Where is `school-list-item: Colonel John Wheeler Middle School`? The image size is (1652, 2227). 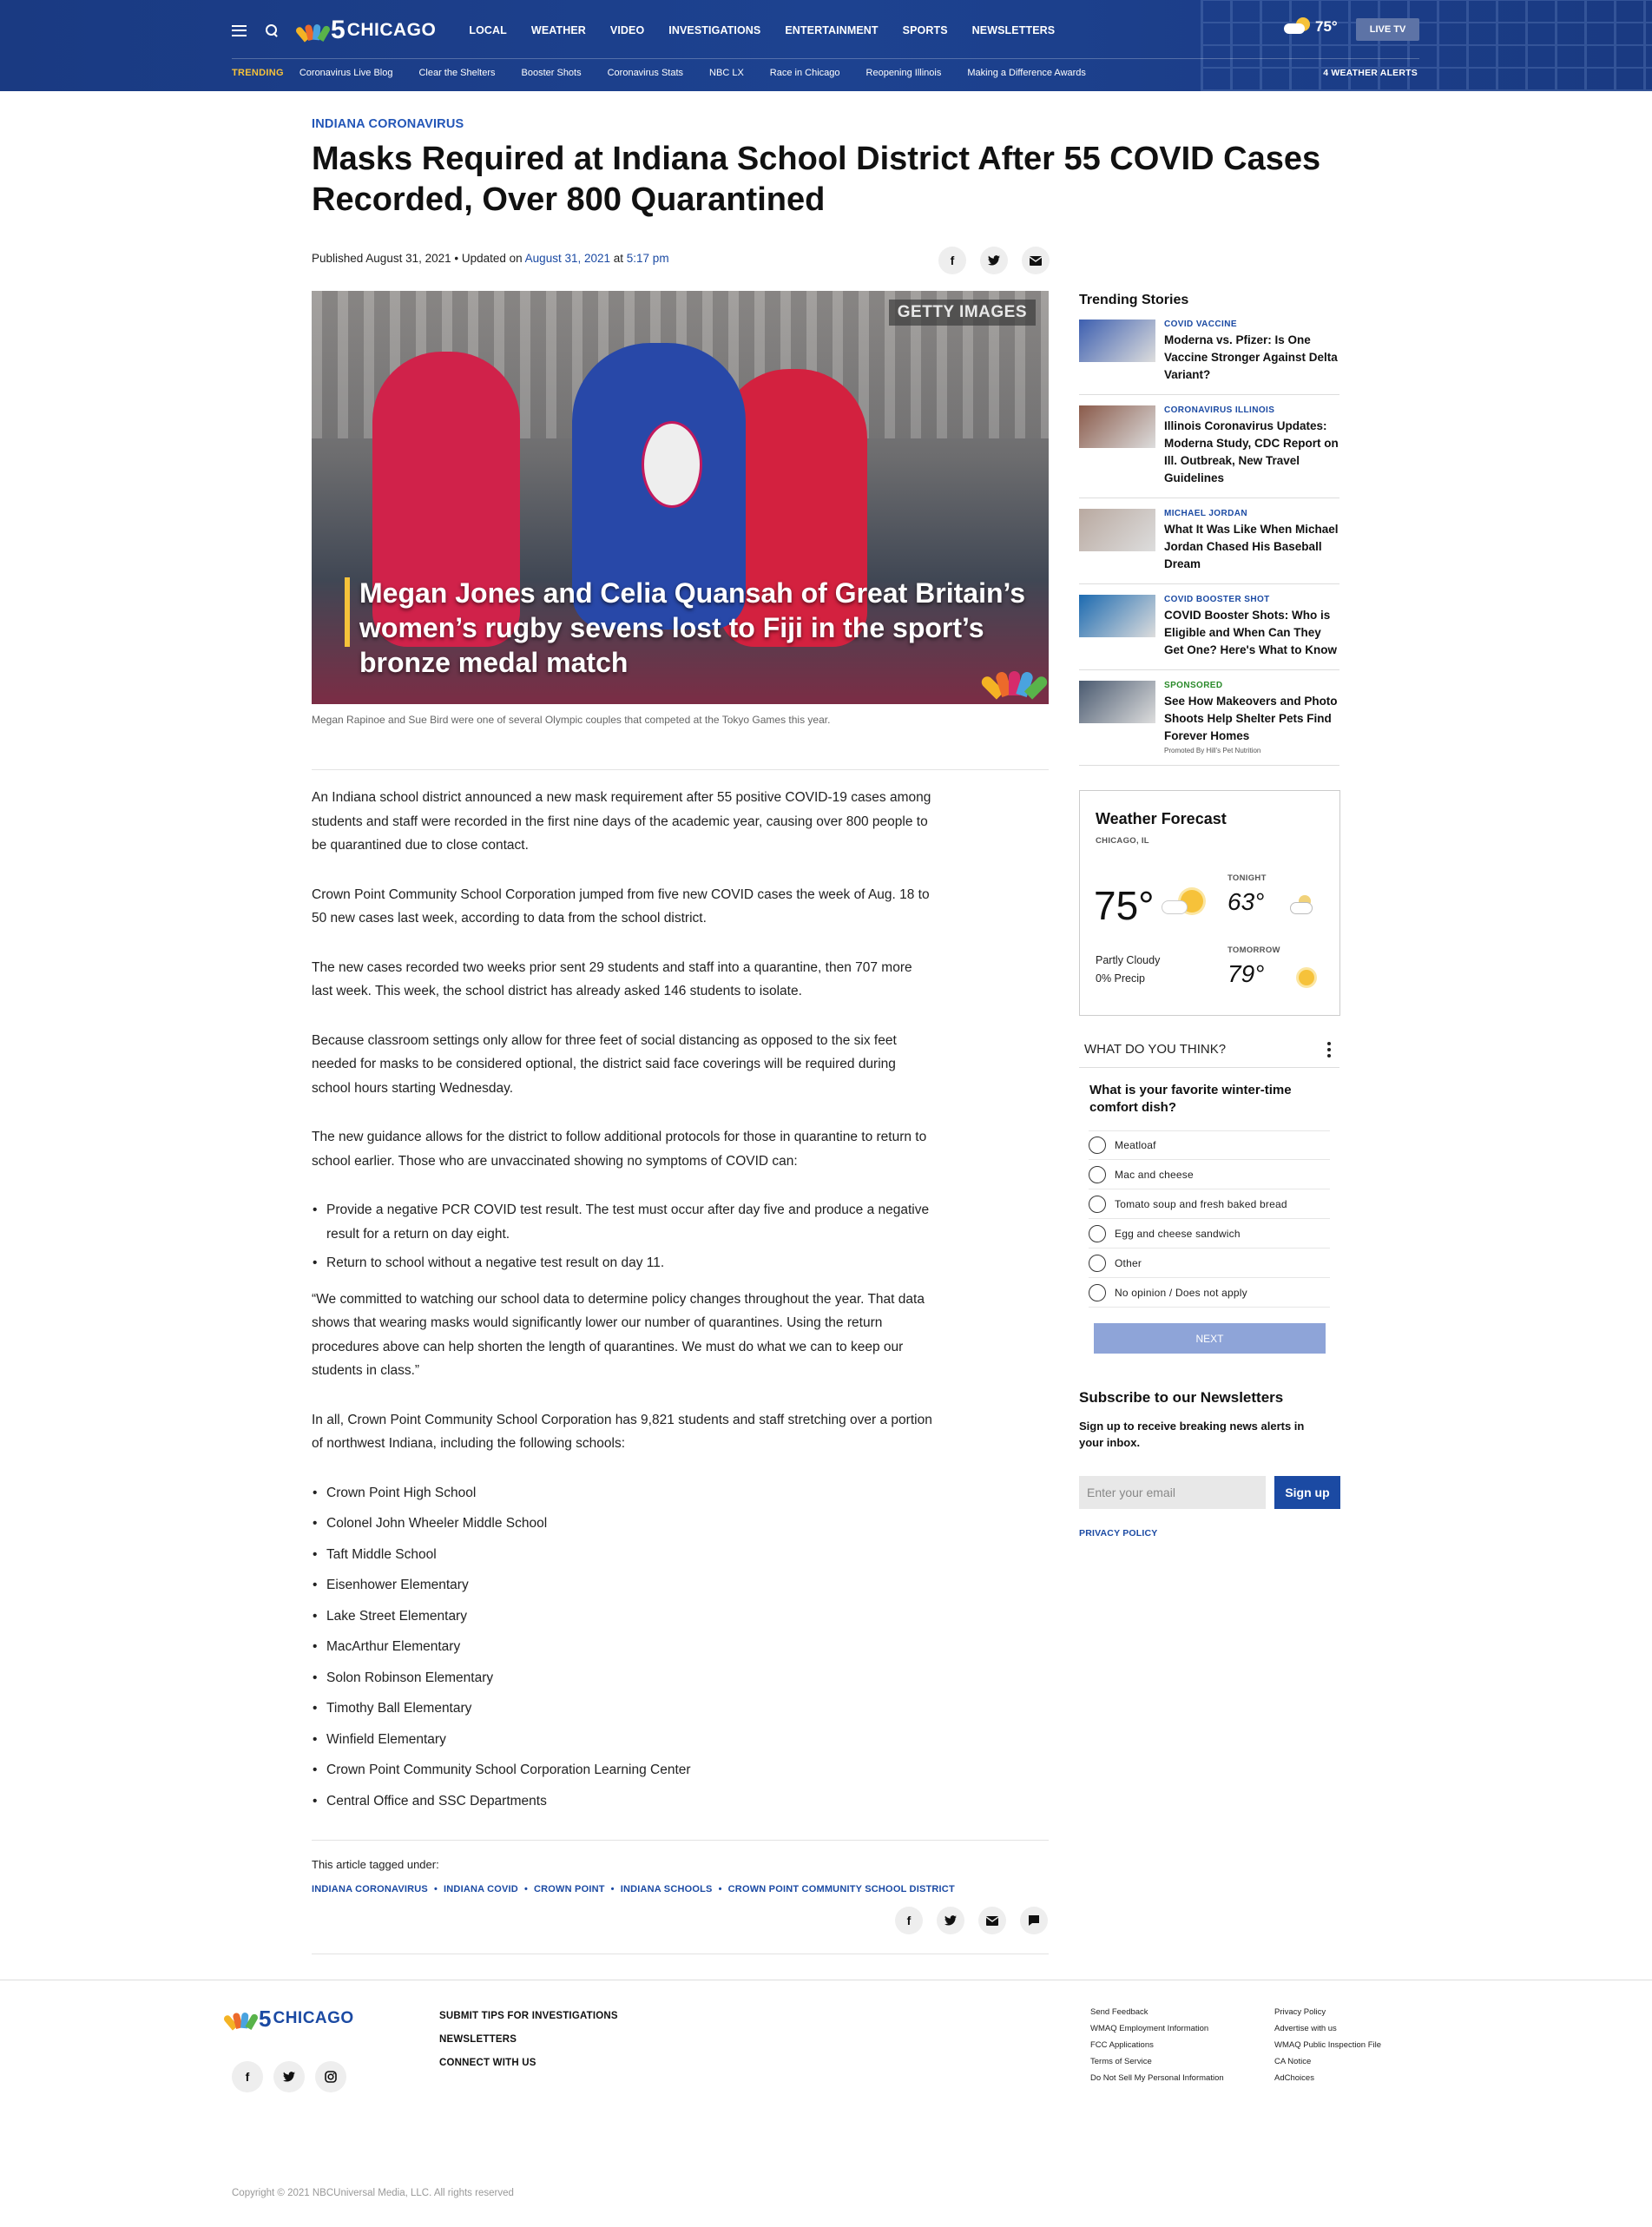 school-list-item: Colonel John Wheeler Middle School is located at coordinates (624, 1524).